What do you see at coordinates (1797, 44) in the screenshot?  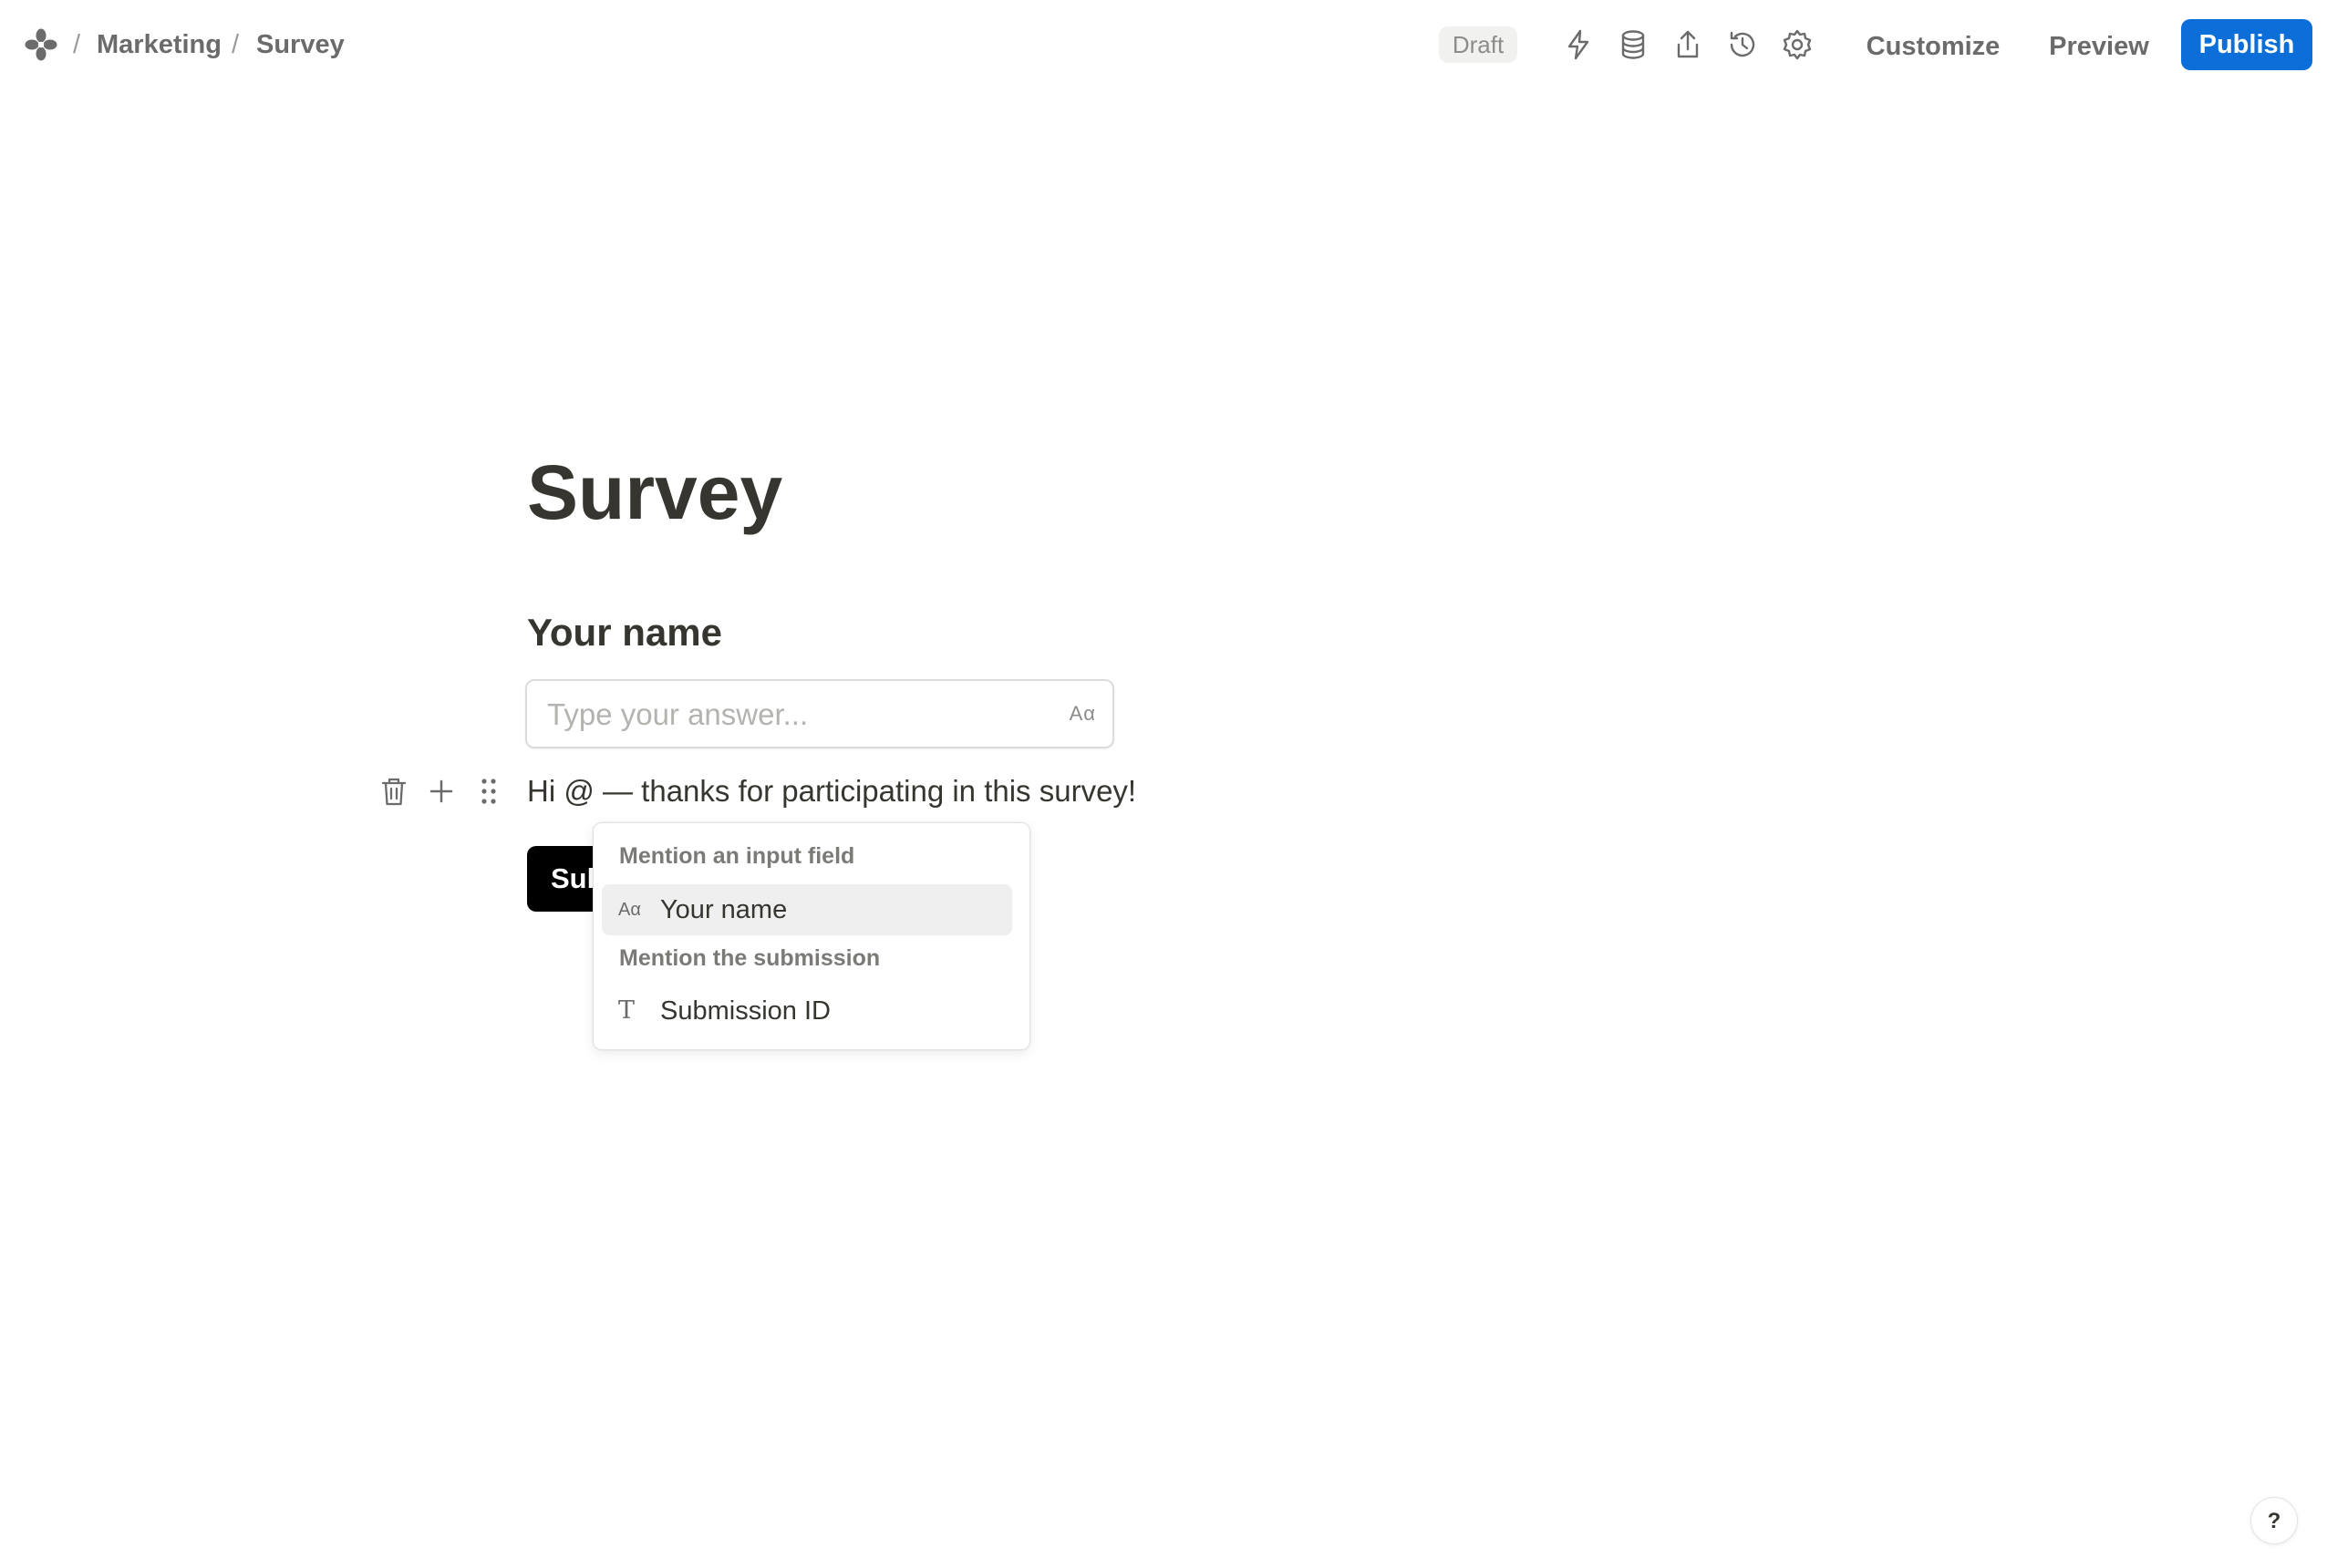 I see `gear-icon` at bounding box center [1797, 44].